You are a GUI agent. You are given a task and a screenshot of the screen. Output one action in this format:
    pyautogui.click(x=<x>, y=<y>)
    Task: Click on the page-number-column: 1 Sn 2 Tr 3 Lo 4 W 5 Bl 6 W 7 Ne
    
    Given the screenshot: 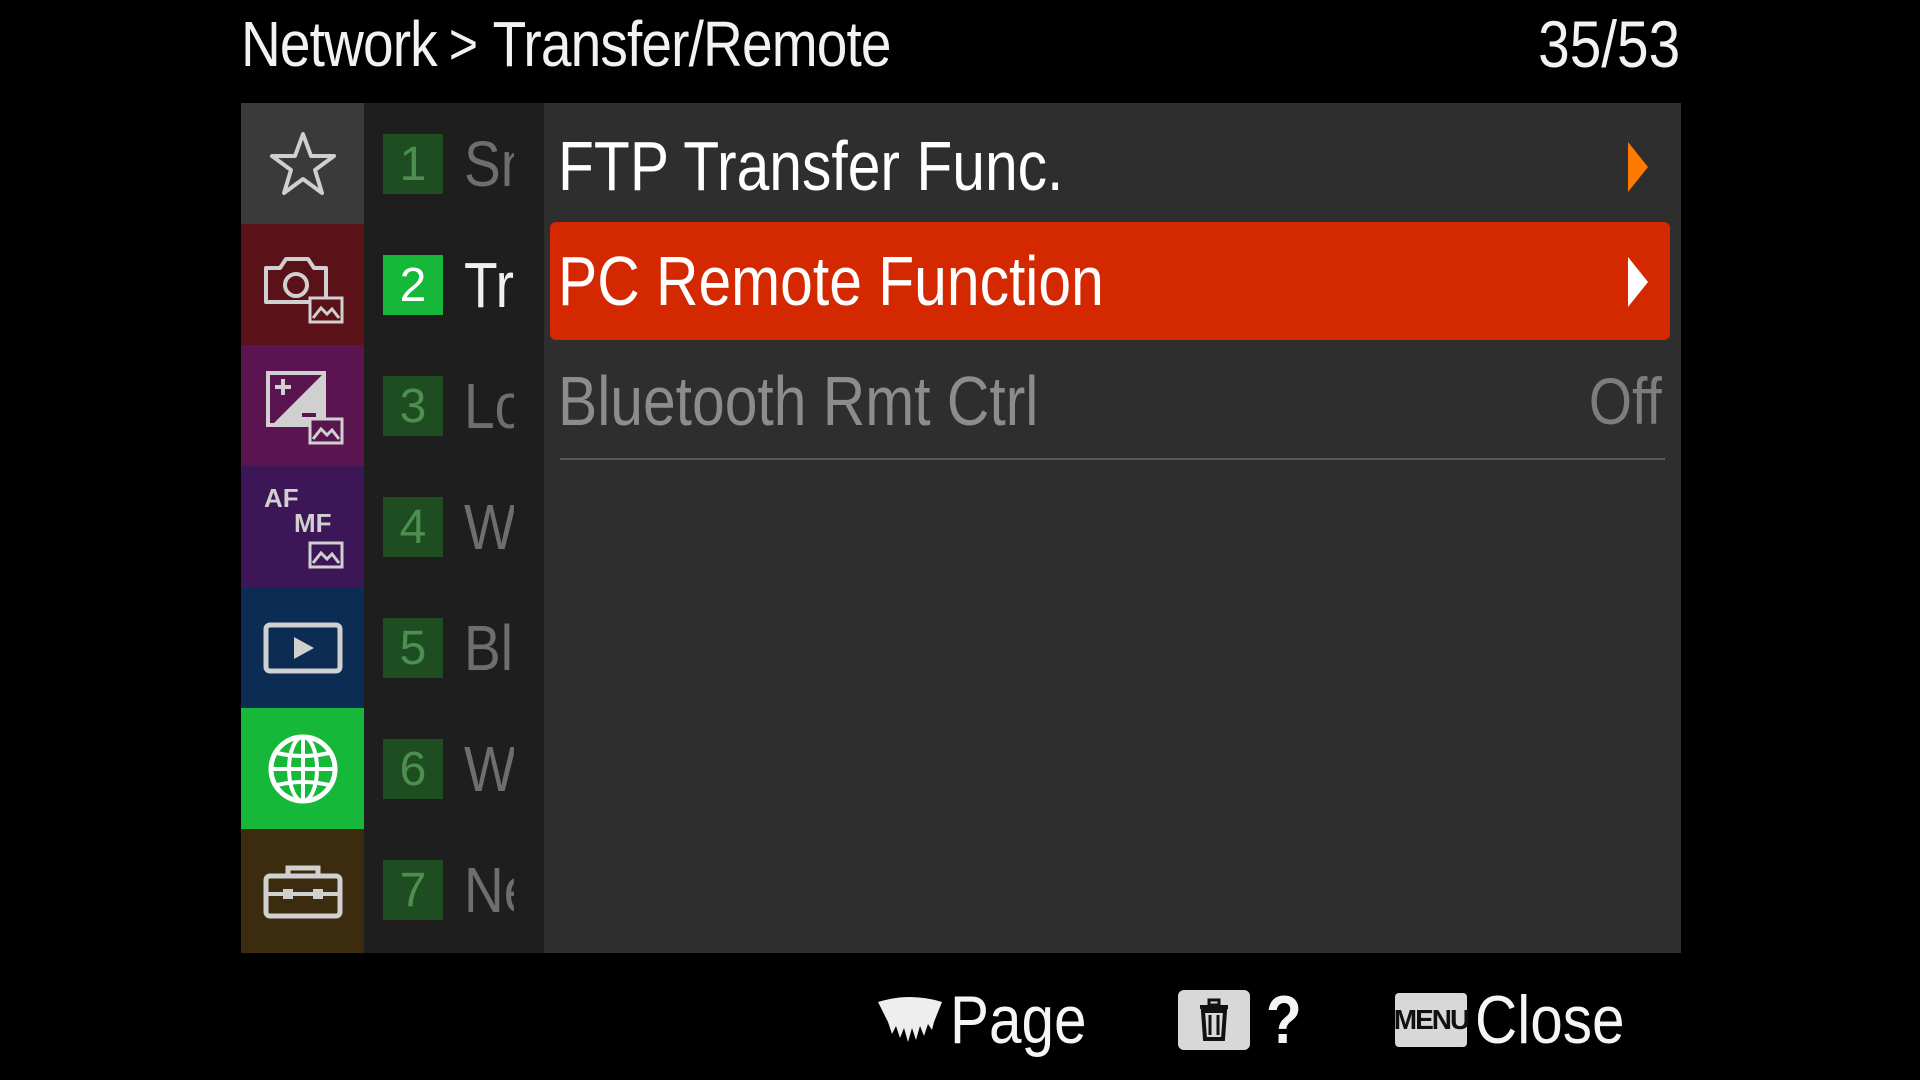 What is the action you would take?
    pyautogui.click(x=454, y=528)
    